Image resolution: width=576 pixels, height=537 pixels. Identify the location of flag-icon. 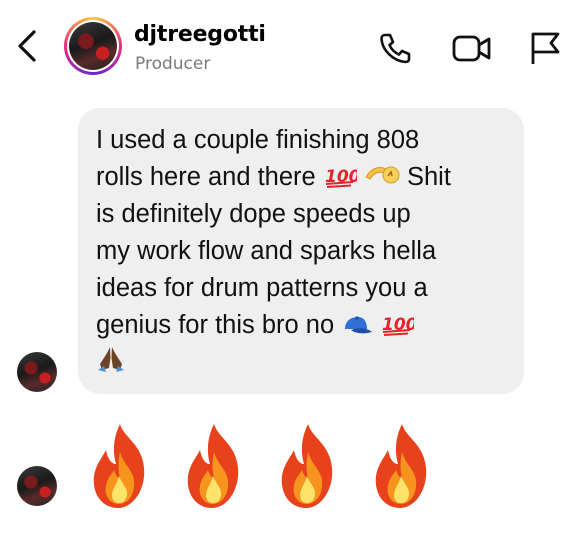
(545, 48).